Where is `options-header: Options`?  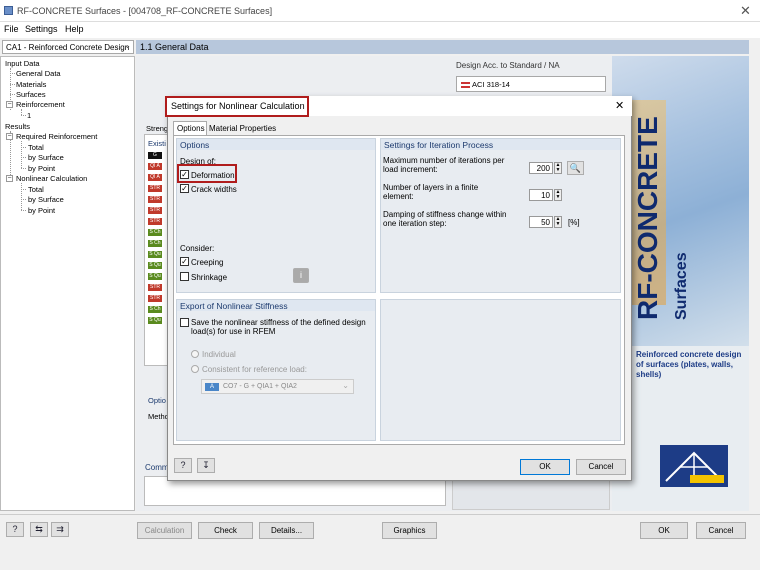 options-header: Options is located at coordinates (276, 144).